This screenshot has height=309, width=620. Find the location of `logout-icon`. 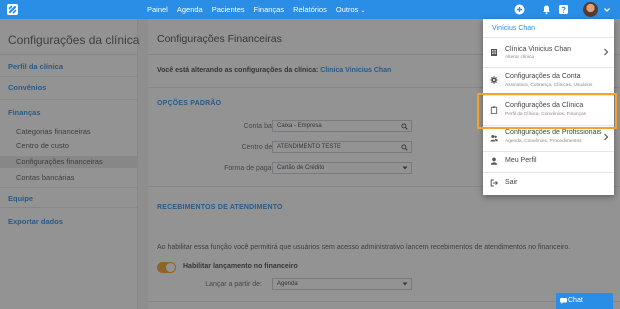

logout-icon is located at coordinates (494, 183).